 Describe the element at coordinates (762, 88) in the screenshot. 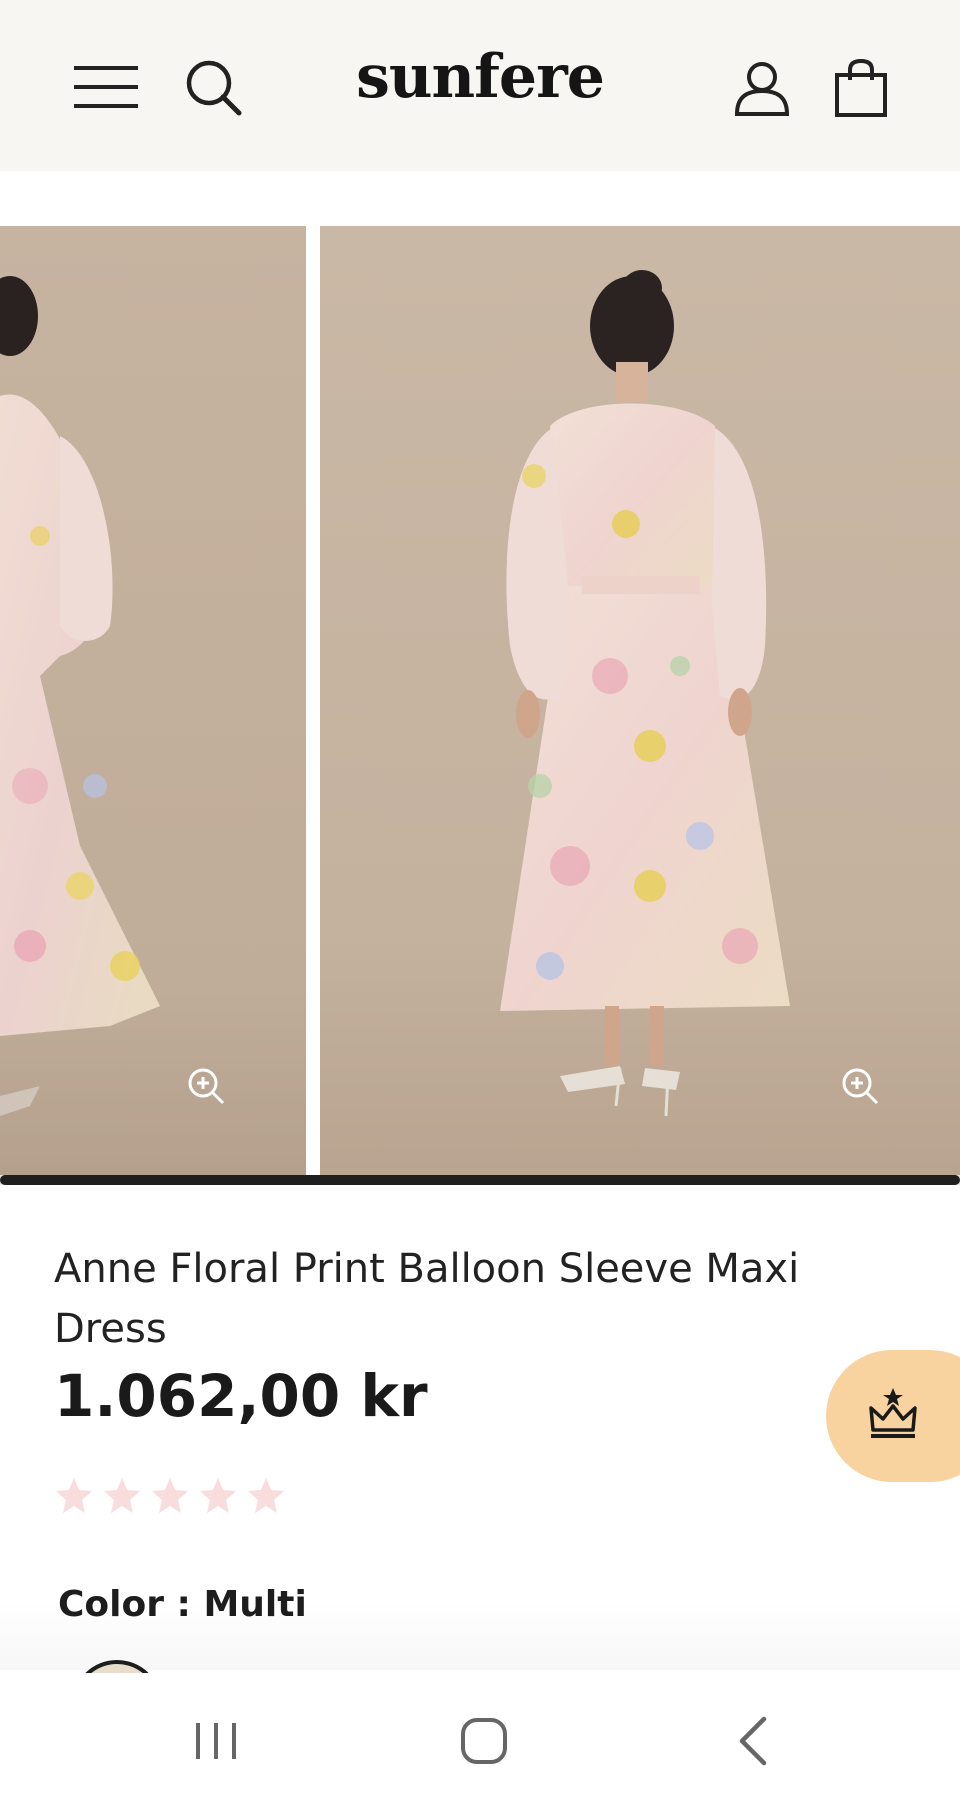

I see `user-icon` at that location.